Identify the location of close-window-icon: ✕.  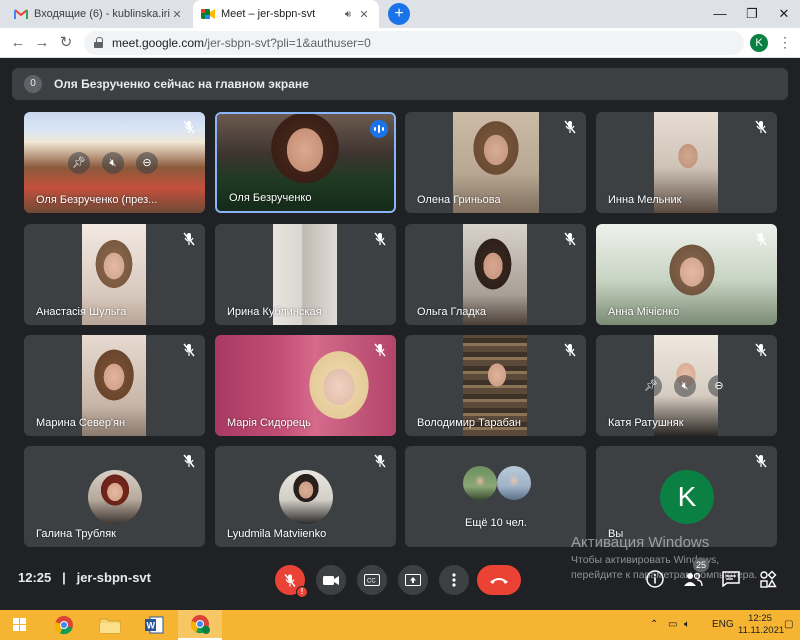
(784, 14).